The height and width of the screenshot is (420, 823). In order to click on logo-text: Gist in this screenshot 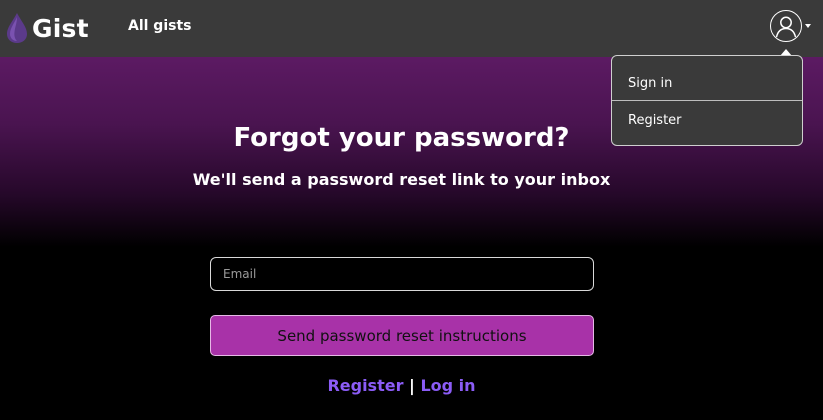, I will do `click(60, 28)`.